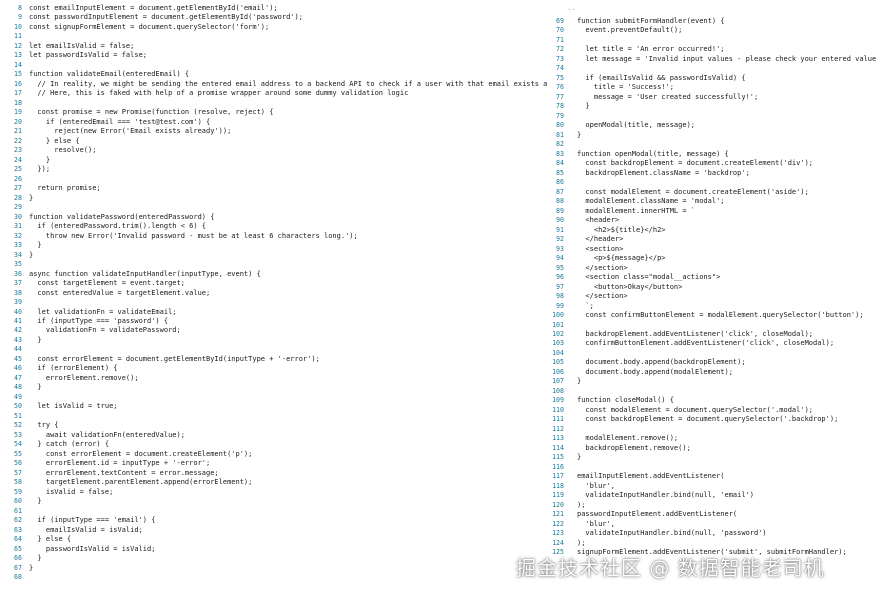 The image size is (877, 596). I want to click on code-line: 80 openModal(title, message);, so click(712, 125).